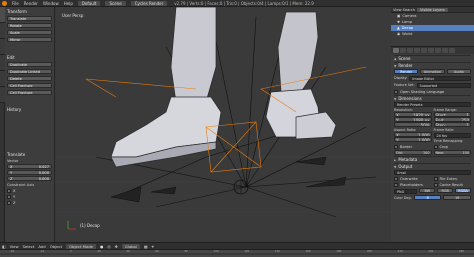  I want to click on constraint-x-checkbox: X, so click(29, 191).